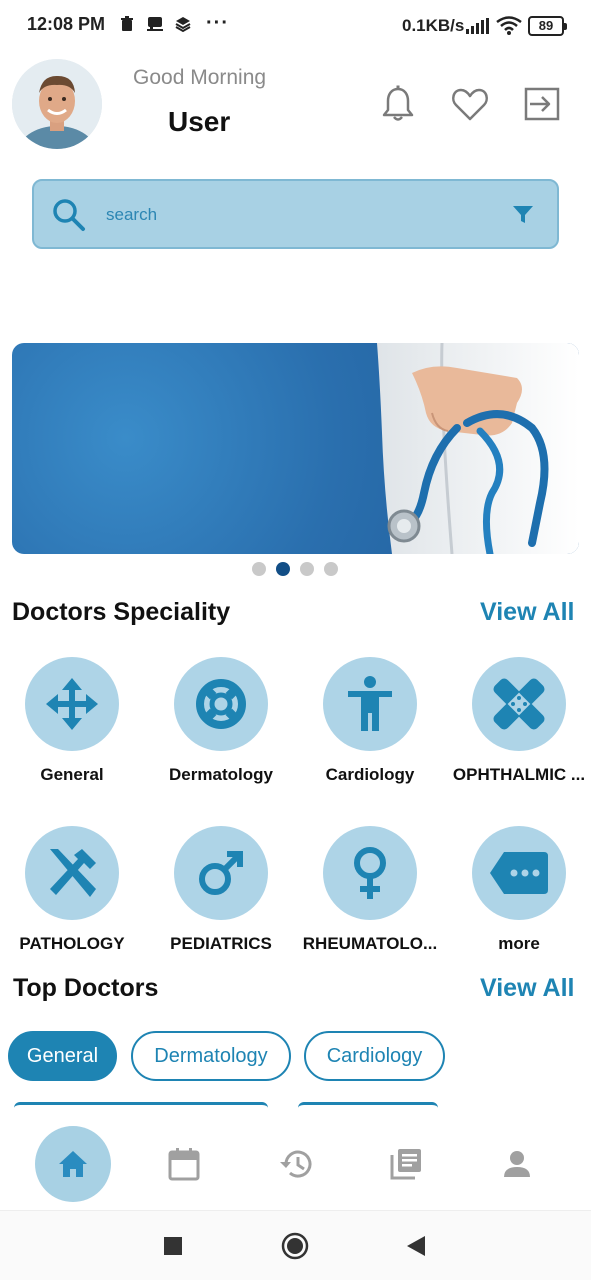 This screenshot has width=591, height=1280. Describe the element at coordinates (374, 1056) in the screenshot. I see `filter-chip-cardiology: Cardiology` at that location.